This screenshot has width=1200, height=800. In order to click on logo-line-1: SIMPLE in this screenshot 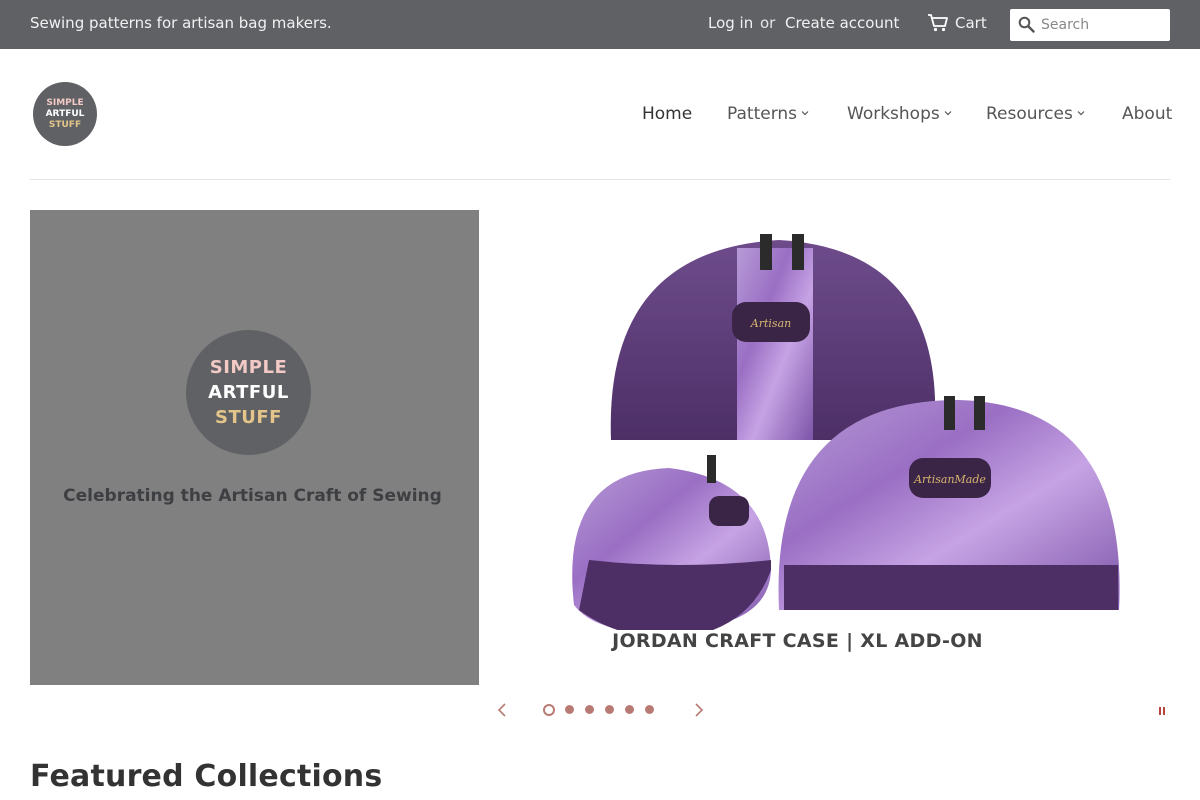, I will do `click(248, 367)`.